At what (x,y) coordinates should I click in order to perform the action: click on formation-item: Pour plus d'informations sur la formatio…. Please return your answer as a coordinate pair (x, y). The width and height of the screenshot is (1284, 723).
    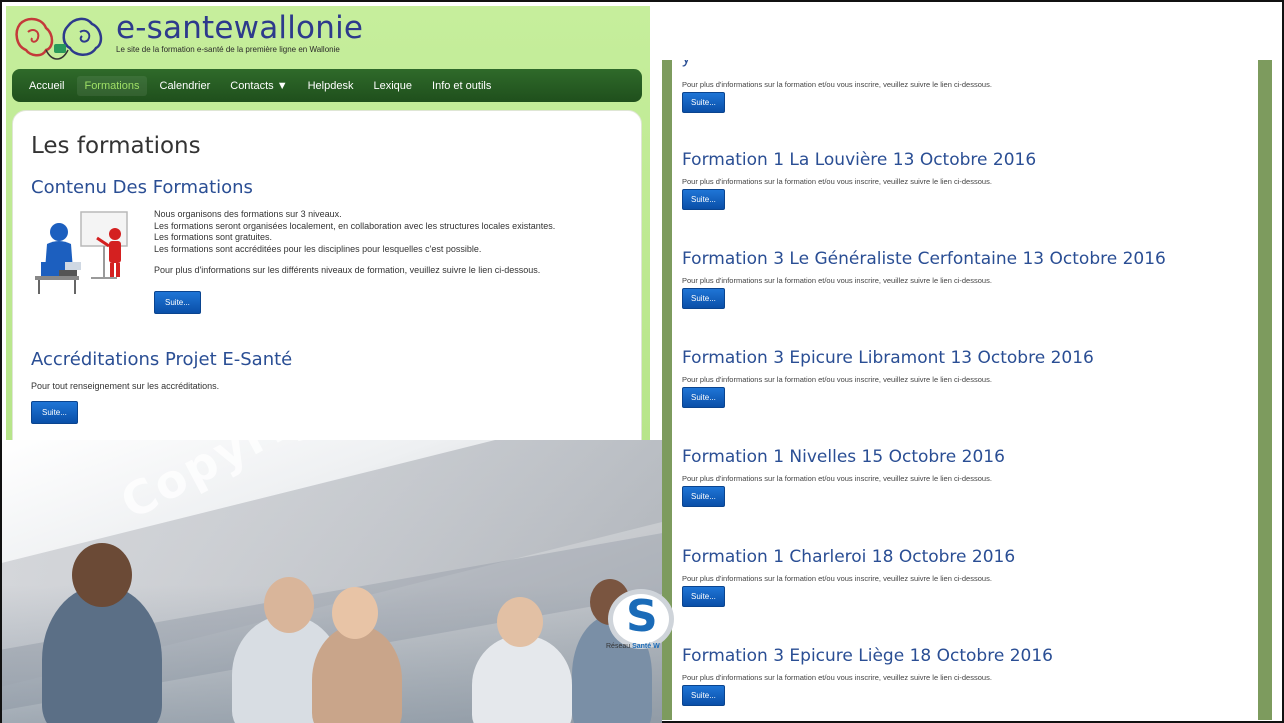
    Looking at the image, I should click on (967, 96).